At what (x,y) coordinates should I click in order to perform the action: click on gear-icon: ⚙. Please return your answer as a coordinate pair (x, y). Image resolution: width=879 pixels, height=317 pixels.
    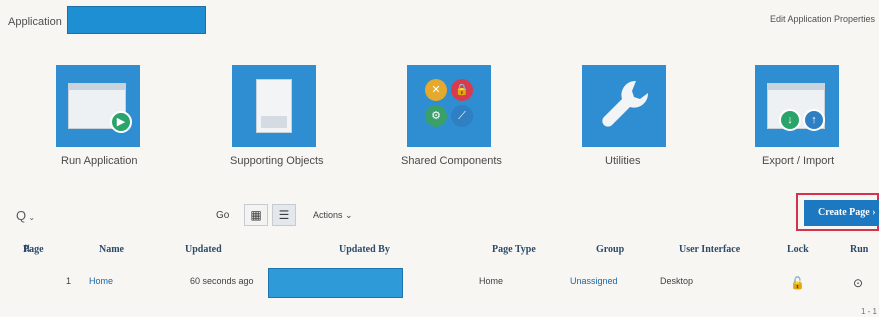
    Looking at the image, I should click on (436, 116).